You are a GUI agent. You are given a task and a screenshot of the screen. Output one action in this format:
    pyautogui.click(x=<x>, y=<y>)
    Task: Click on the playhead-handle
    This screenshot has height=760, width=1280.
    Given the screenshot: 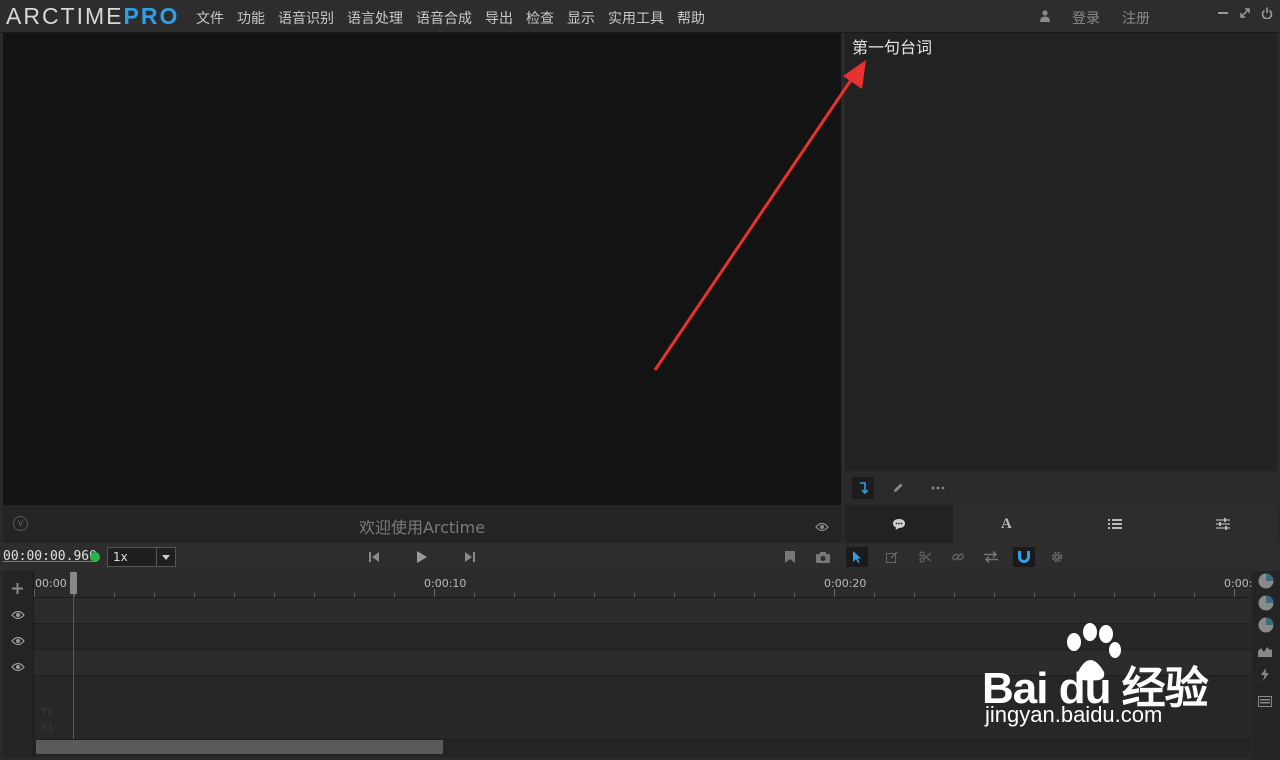 What is the action you would take?
    pyautogui.click(x=73, y=583)
    